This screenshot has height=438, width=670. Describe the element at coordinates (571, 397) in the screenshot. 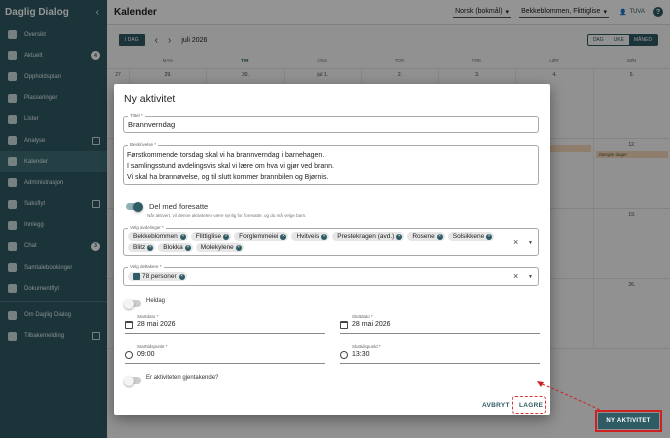

I see `annotation-arrow` at that location.